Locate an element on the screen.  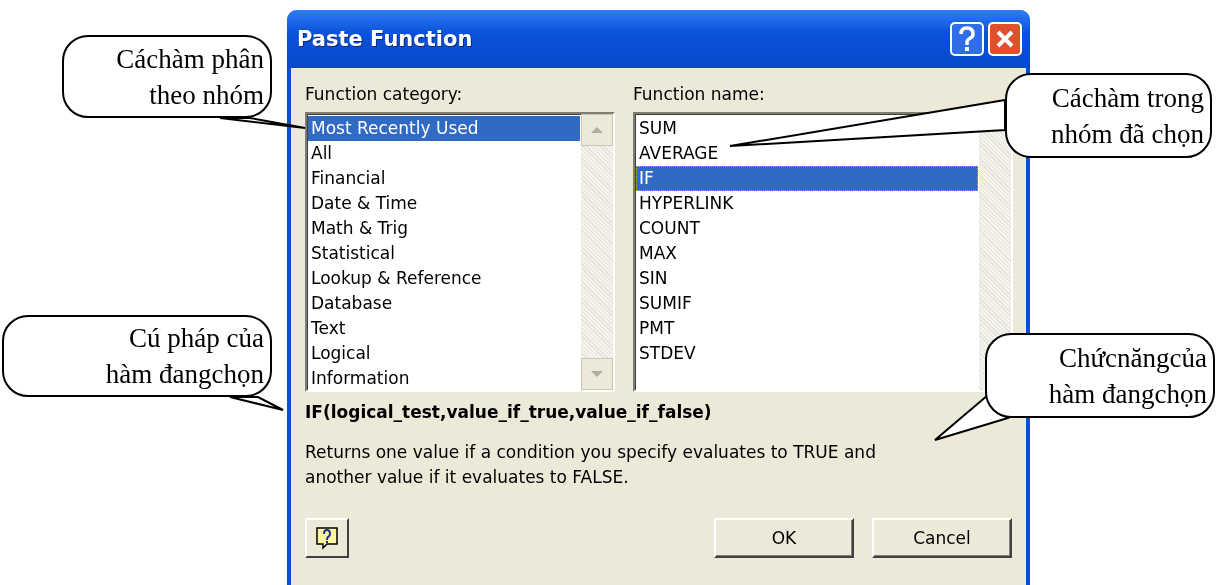
function-name-label: Function name: is located at coordinates (699, 95).